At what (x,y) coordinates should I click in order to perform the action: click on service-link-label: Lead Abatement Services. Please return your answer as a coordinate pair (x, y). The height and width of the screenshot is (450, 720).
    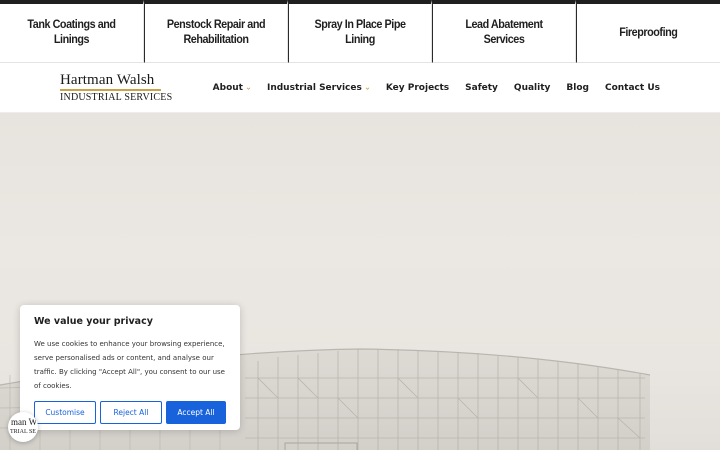
    Looking at the image, I should click on (504, 31).